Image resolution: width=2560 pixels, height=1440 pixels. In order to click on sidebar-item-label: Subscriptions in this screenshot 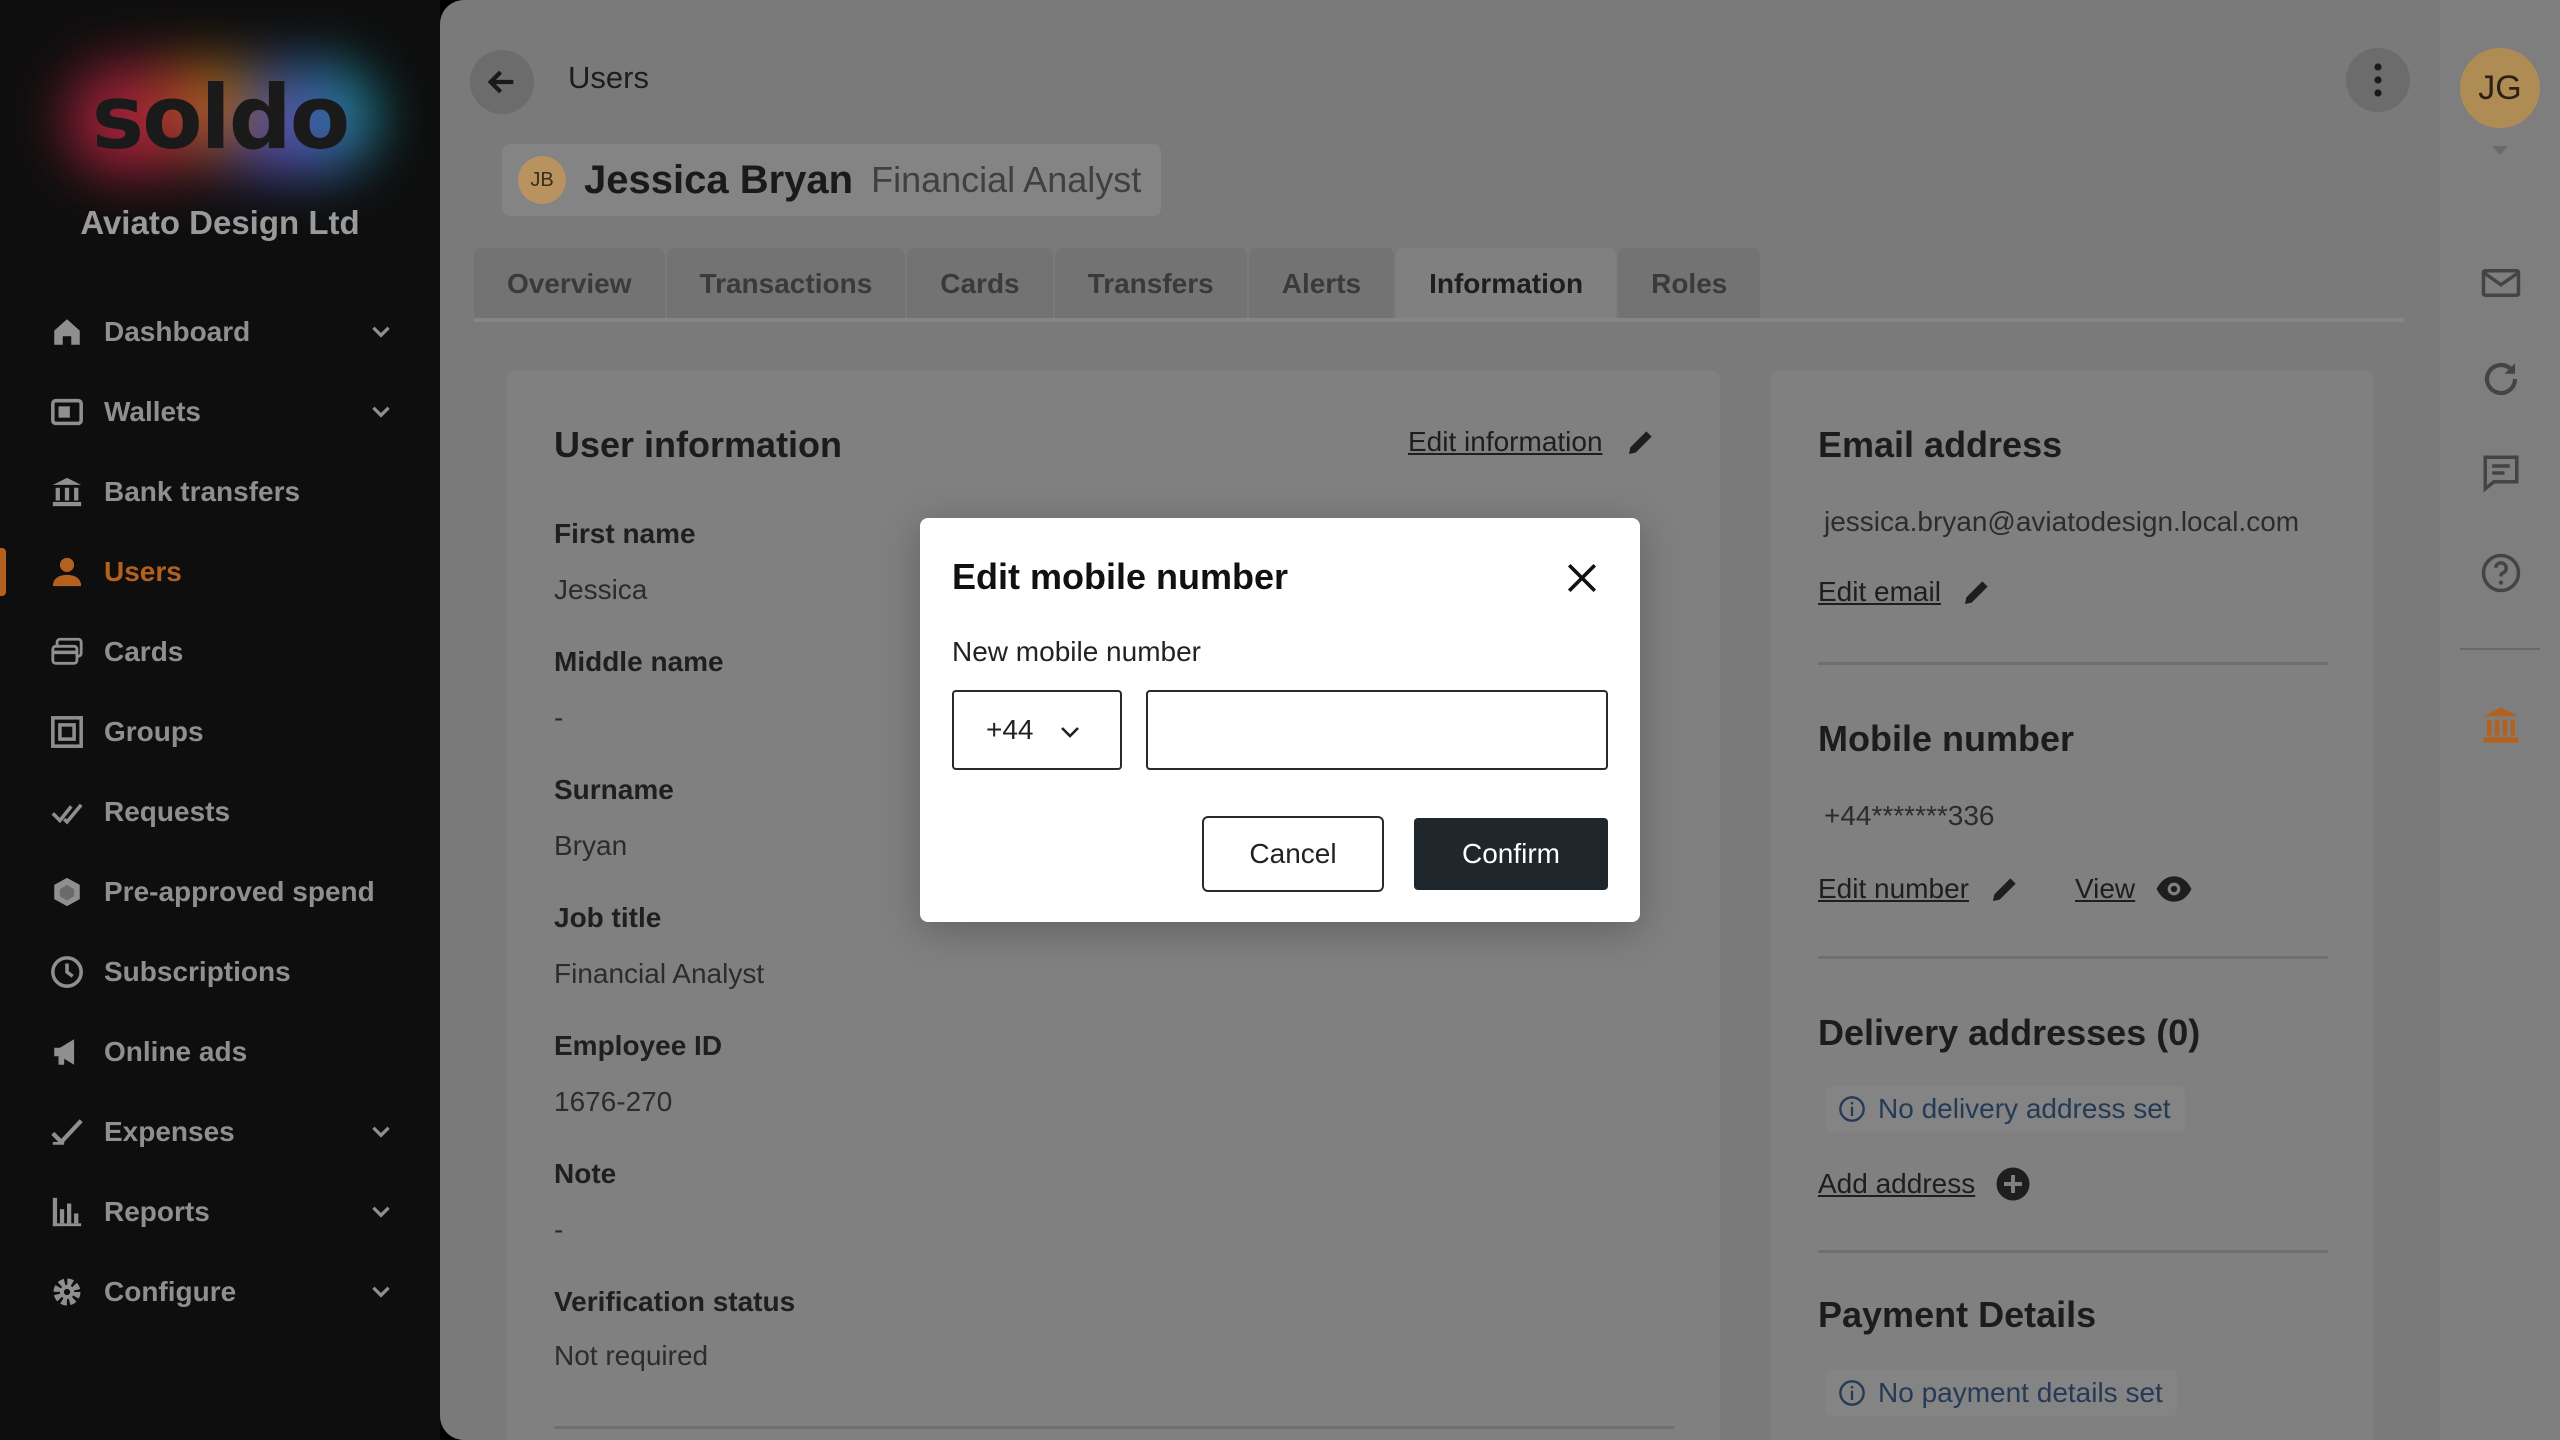, I will do `click(197, 971)`.